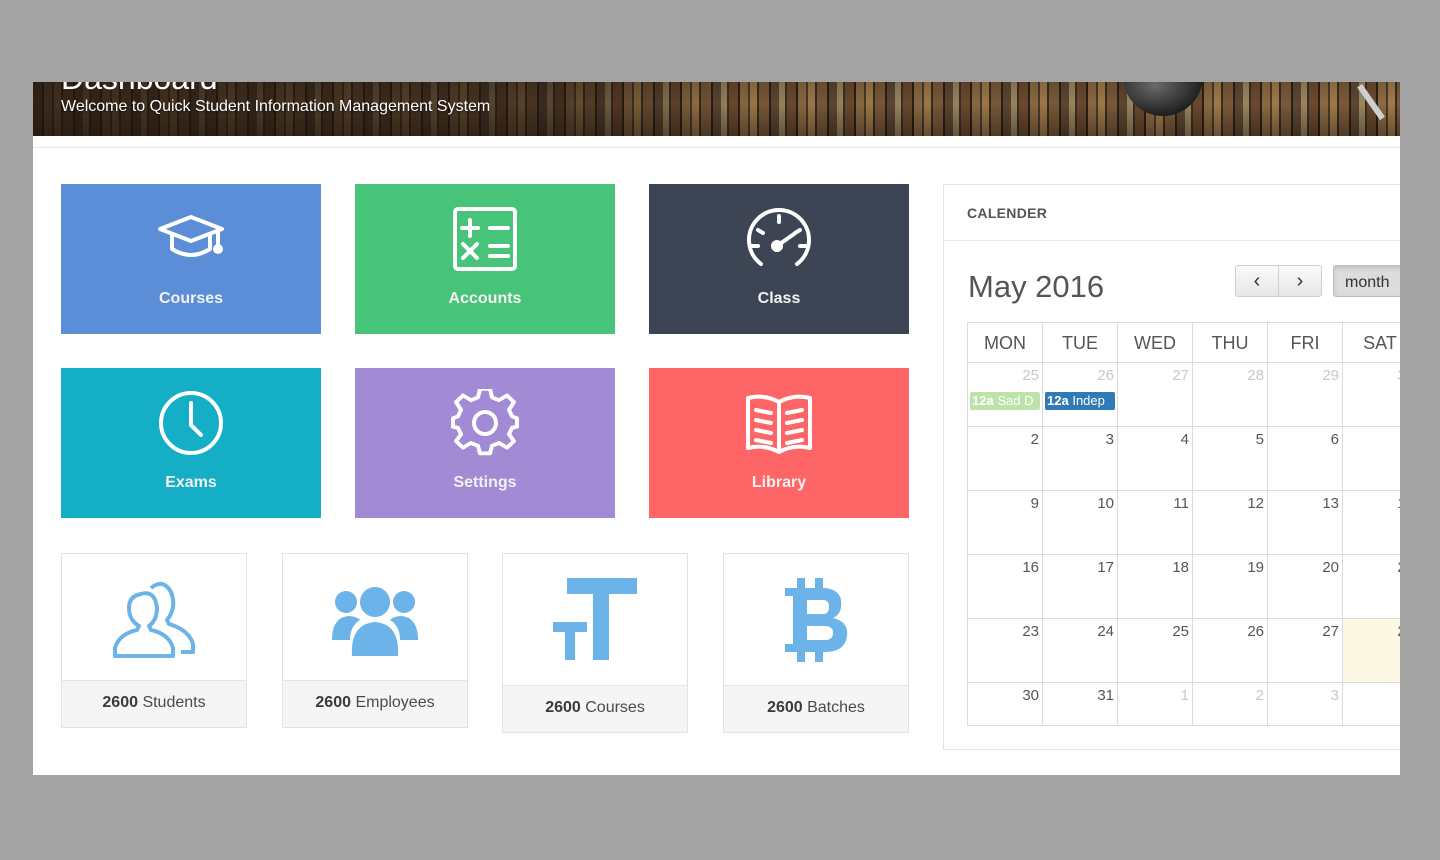 The image size is (1440, 860). I want to click on calendar-day-cell: 26, so click(1229, 650).